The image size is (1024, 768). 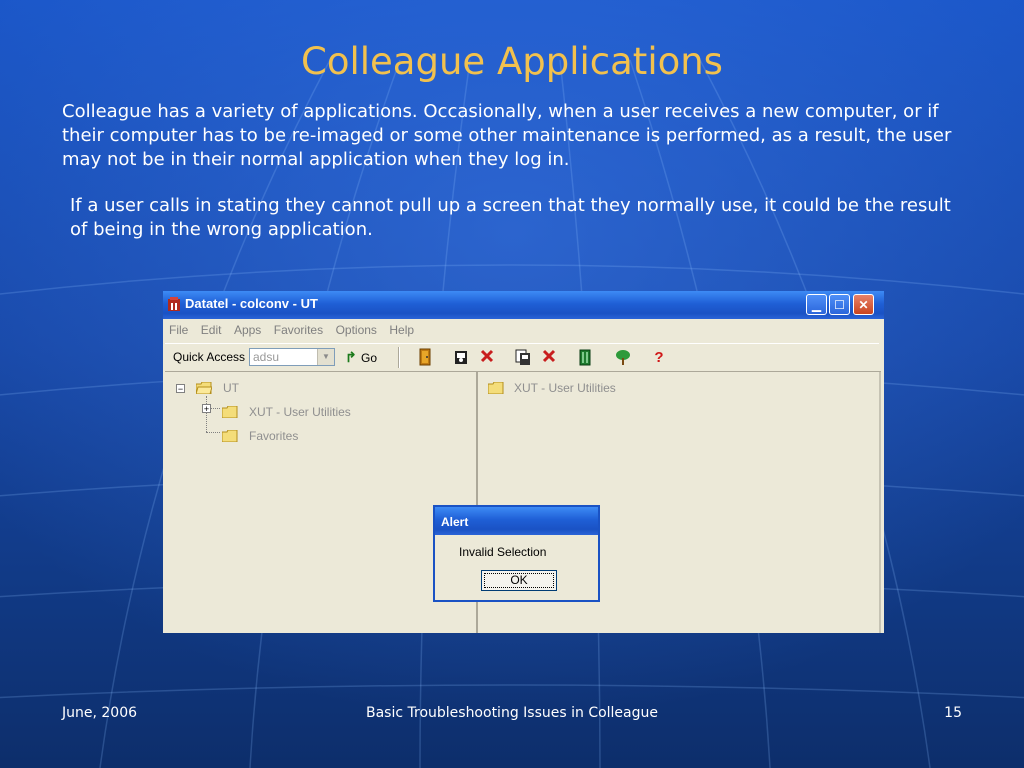 What do you see at coordinates (231, 388) in the screenshot?
I see `tree-node-root: UT` at bounding box center [231, 388].